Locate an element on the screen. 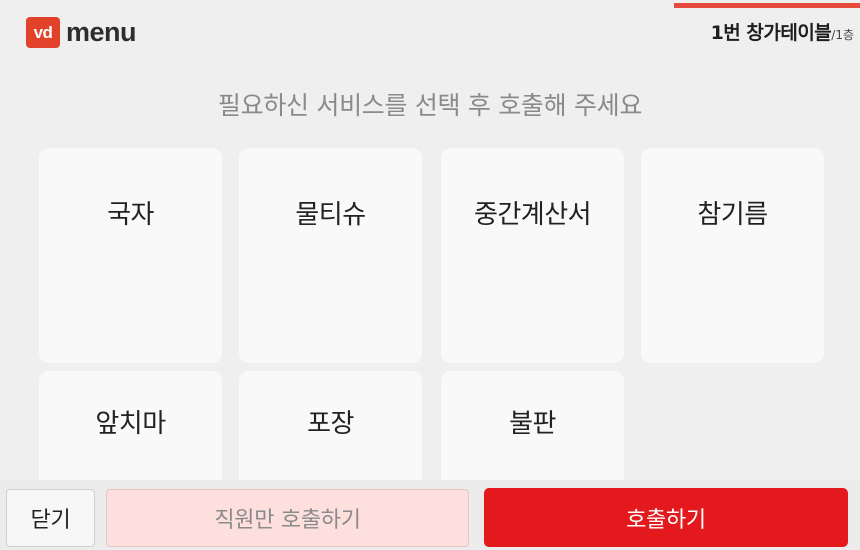  service-tile-label: 참기름 is located at coordinates (732, 215).